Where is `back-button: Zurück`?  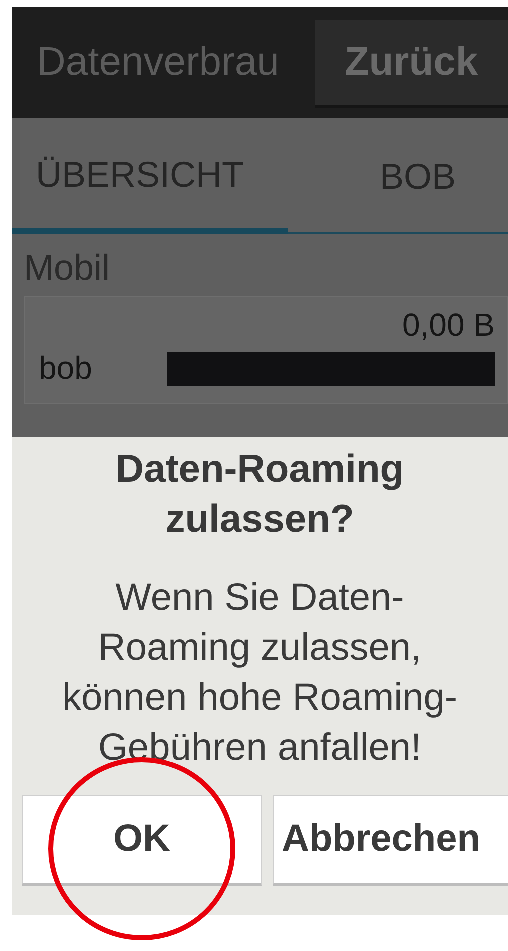
back-button: Zurück is located at coordinates (411, 64).